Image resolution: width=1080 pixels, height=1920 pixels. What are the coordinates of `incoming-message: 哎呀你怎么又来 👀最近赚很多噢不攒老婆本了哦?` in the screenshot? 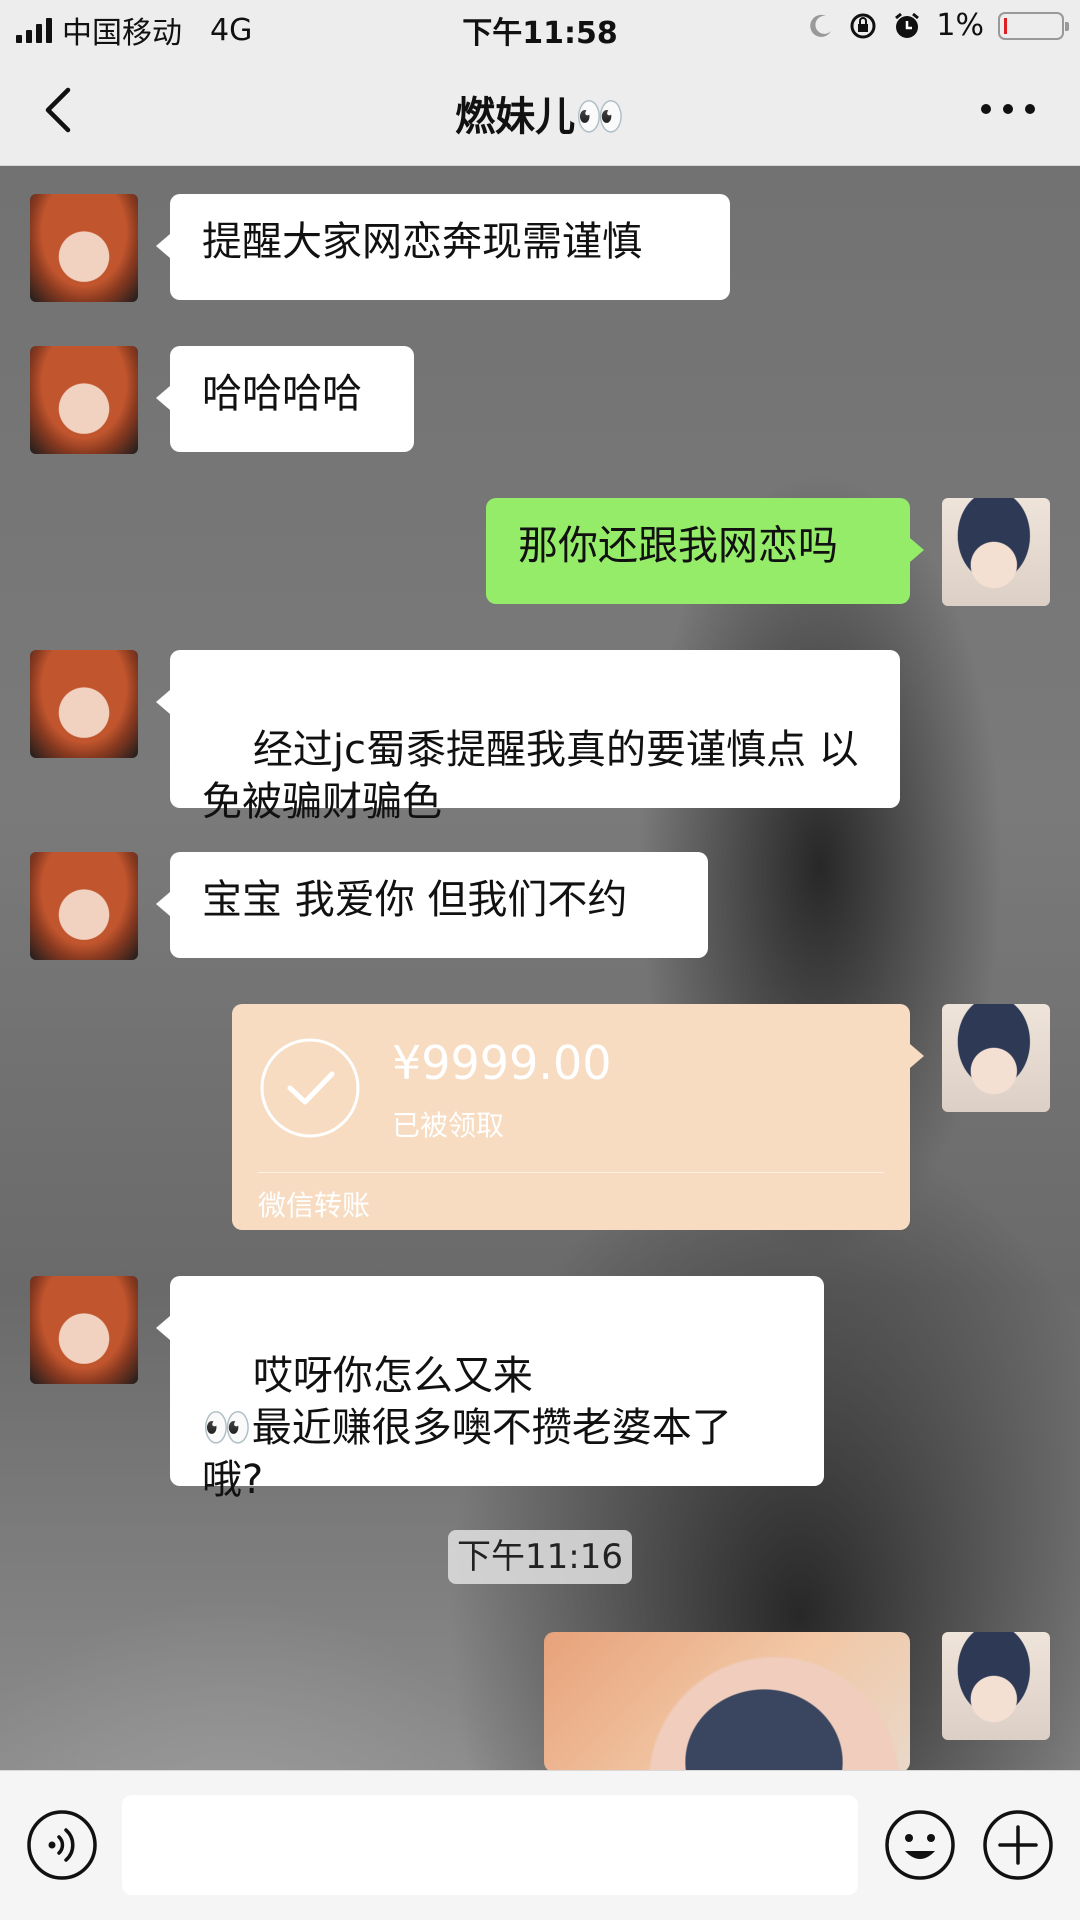 It's located at (490, 1389).